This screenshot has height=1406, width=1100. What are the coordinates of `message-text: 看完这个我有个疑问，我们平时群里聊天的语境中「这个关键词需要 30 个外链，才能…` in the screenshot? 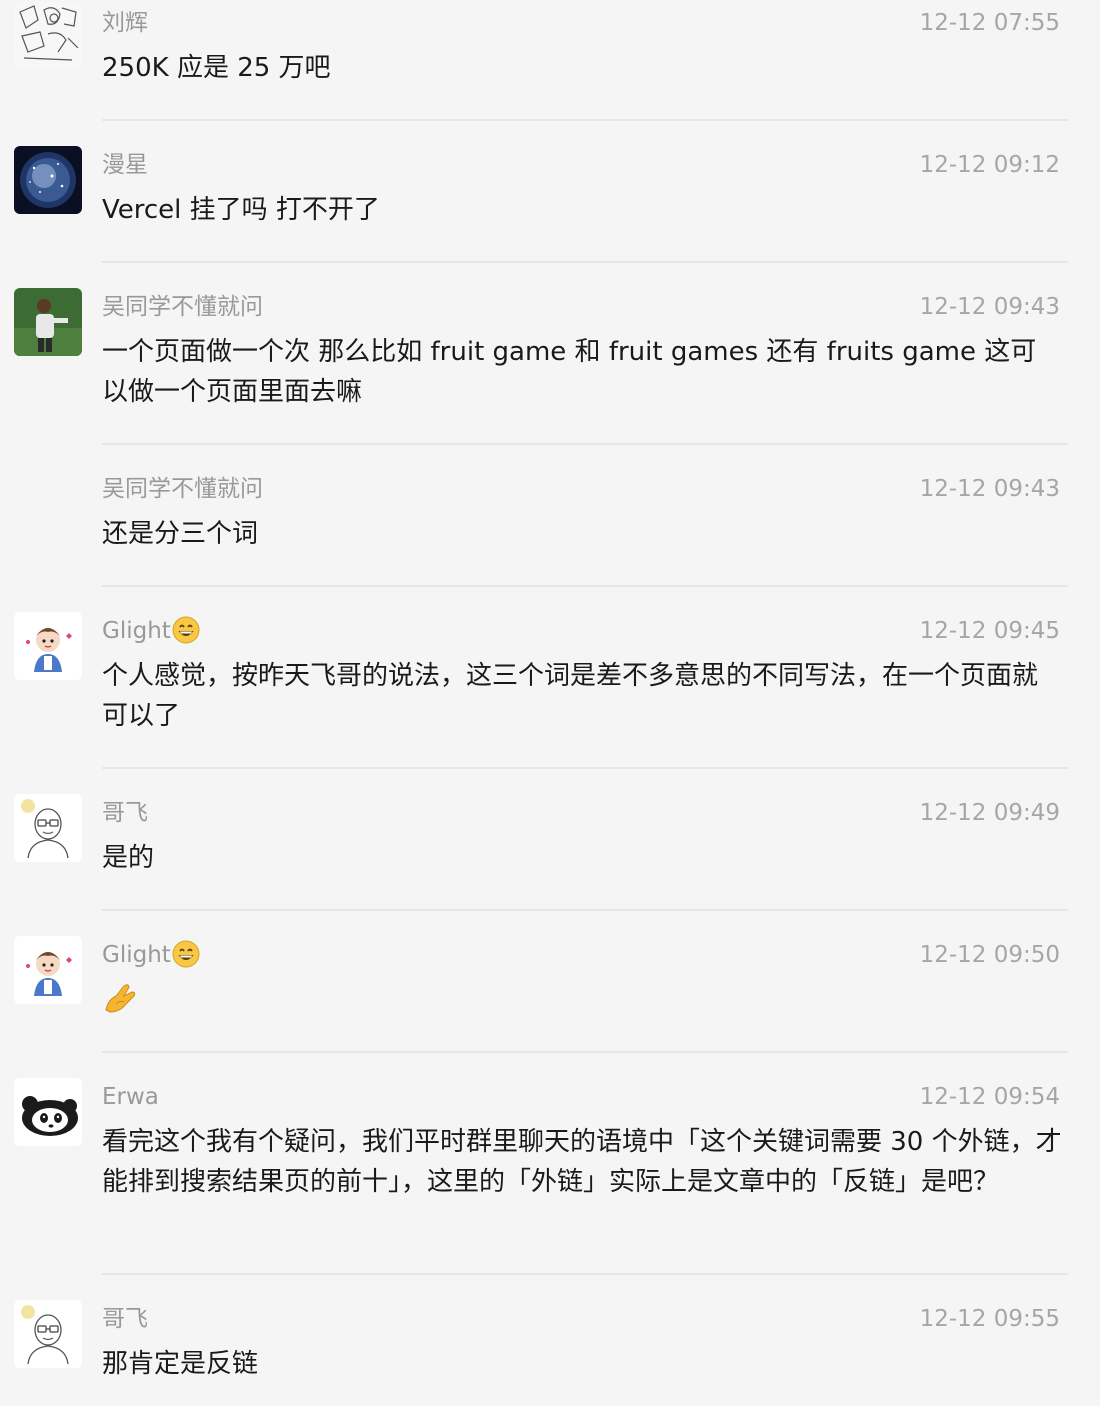 It's located at (582, 1162).